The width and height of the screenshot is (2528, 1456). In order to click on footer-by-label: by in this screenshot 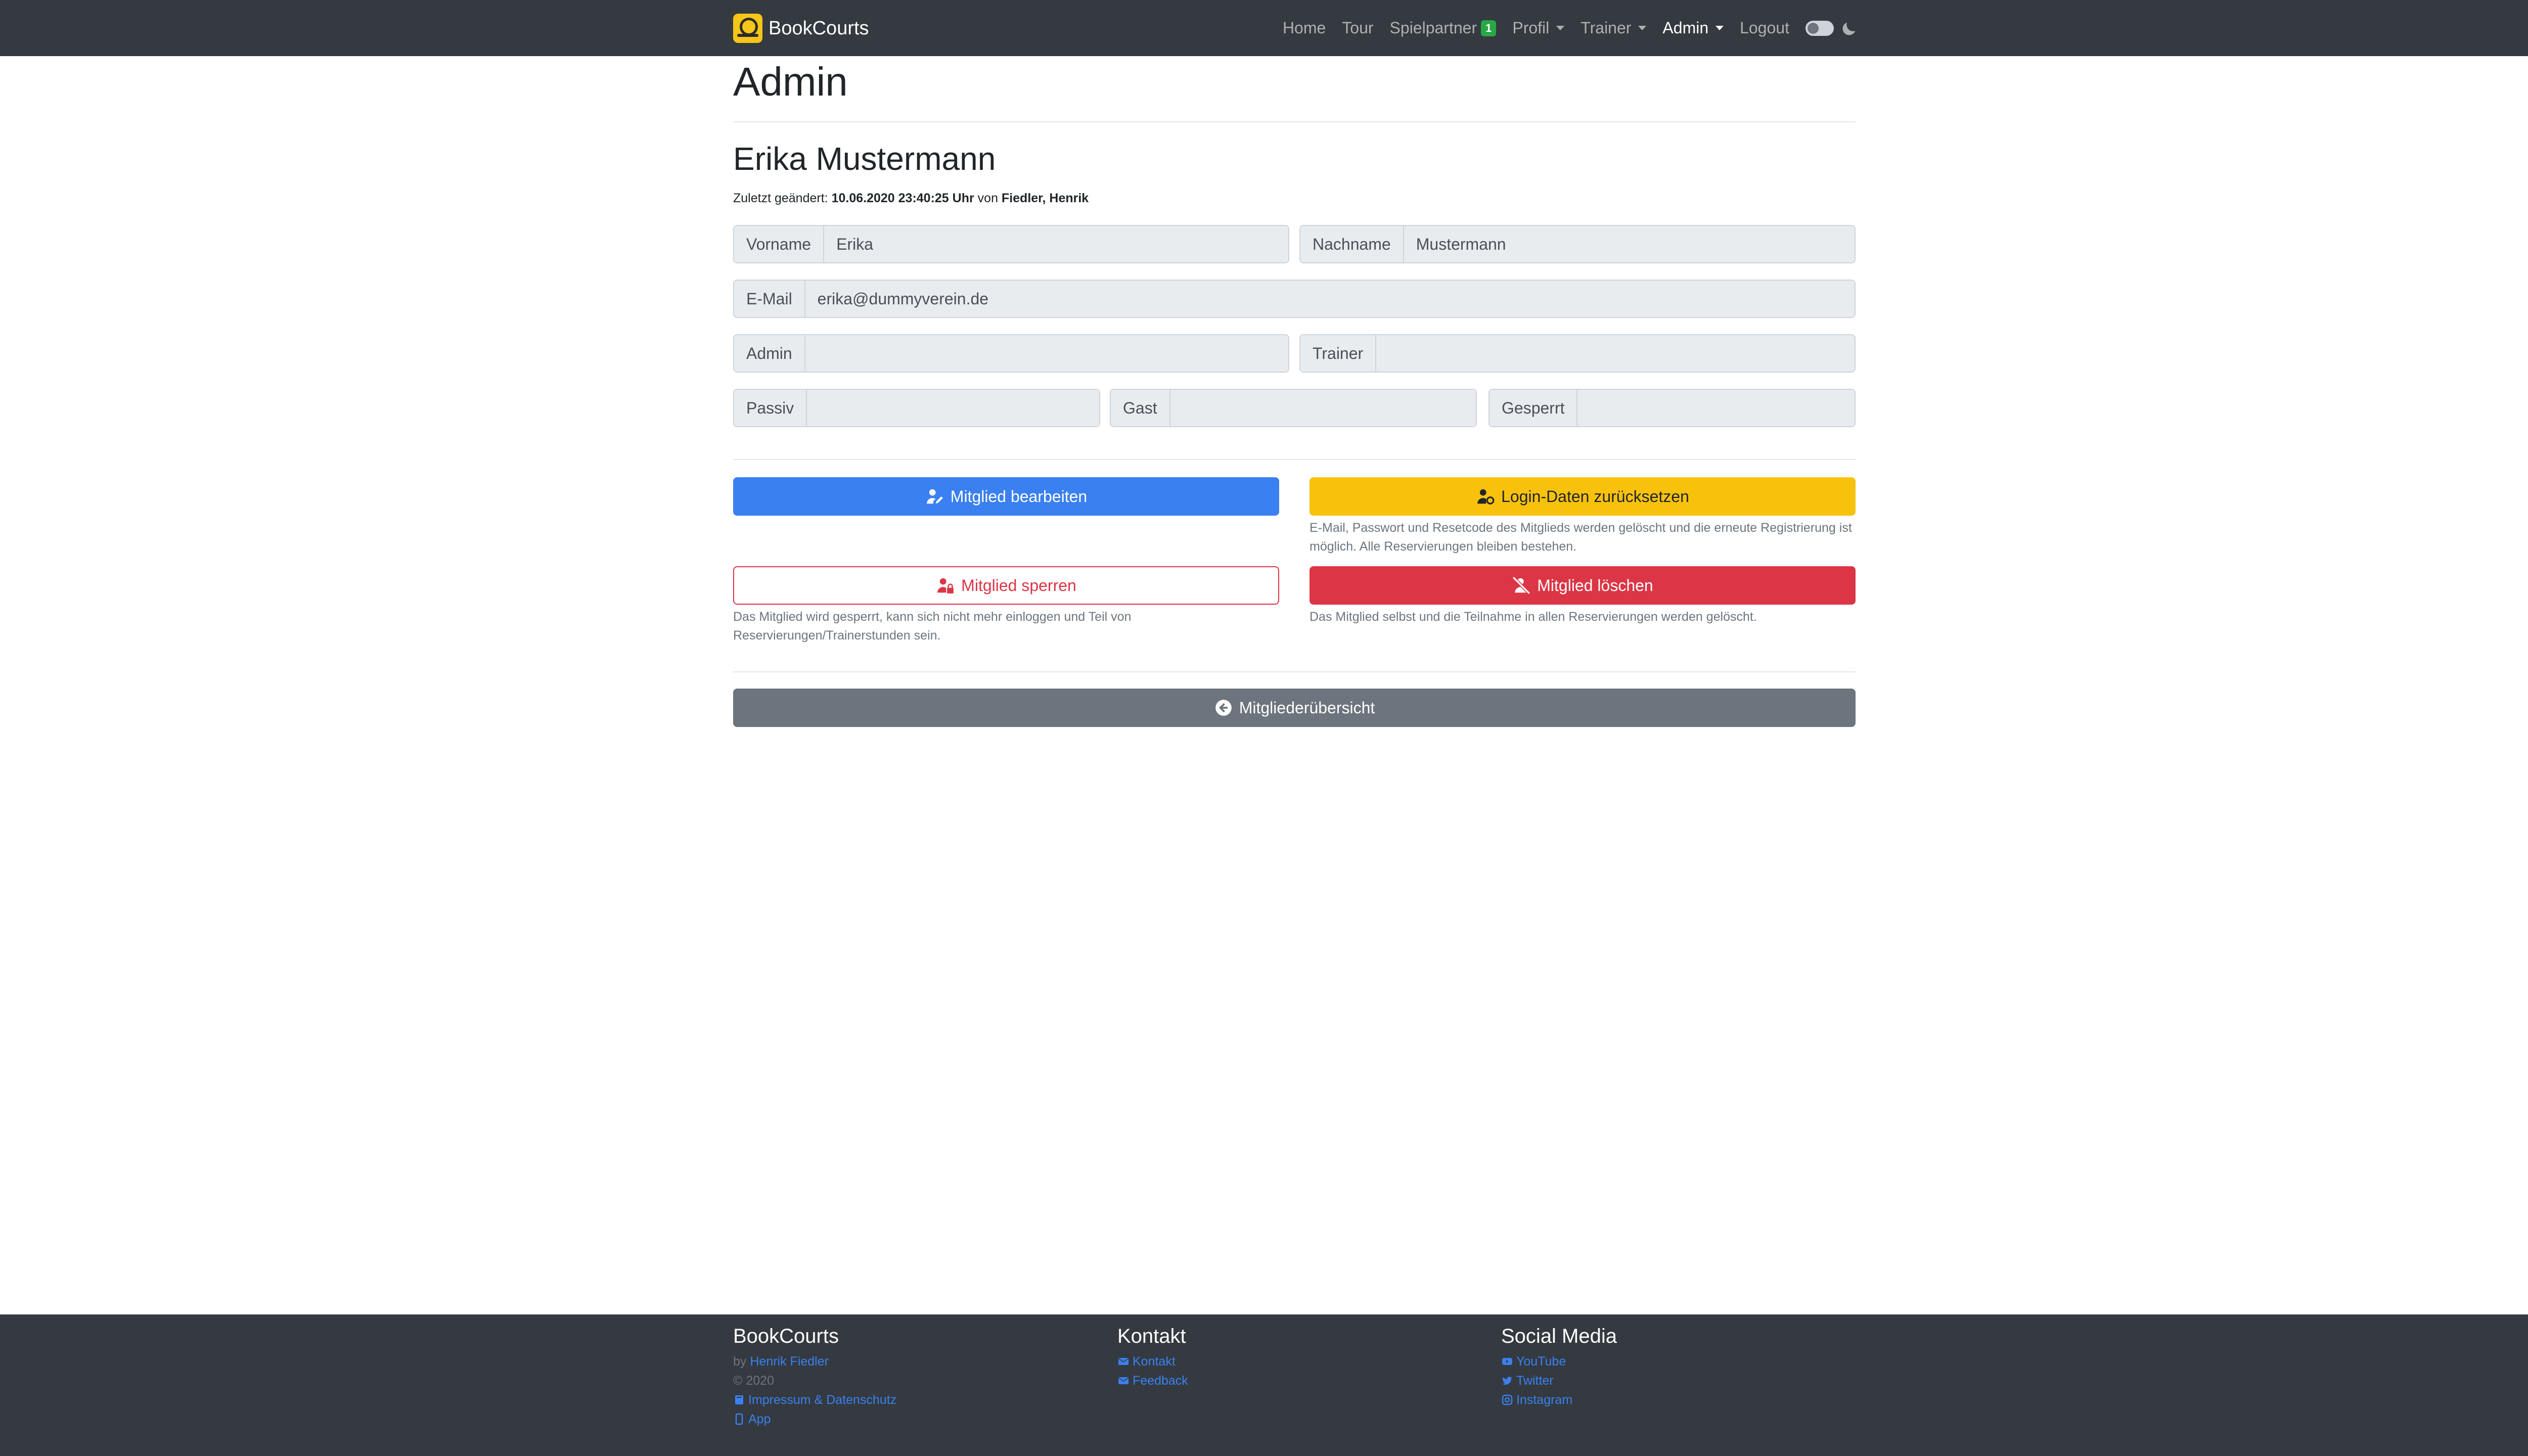, I will do `click(740, 1361)`.